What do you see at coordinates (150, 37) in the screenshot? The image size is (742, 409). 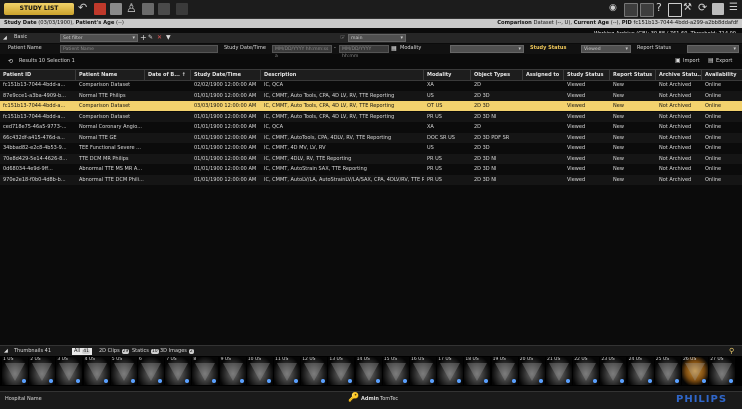 I see `edit-filter-icon: ✎` at bounding box center [150, 37].